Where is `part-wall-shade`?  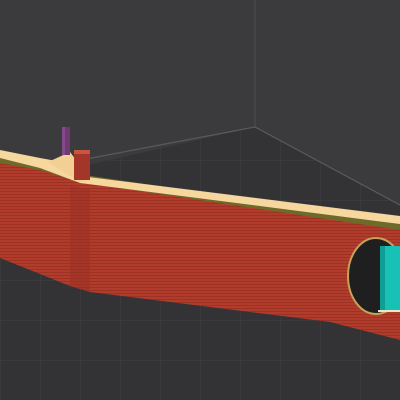
part-wall-shade is located at coordinates (80, 239).